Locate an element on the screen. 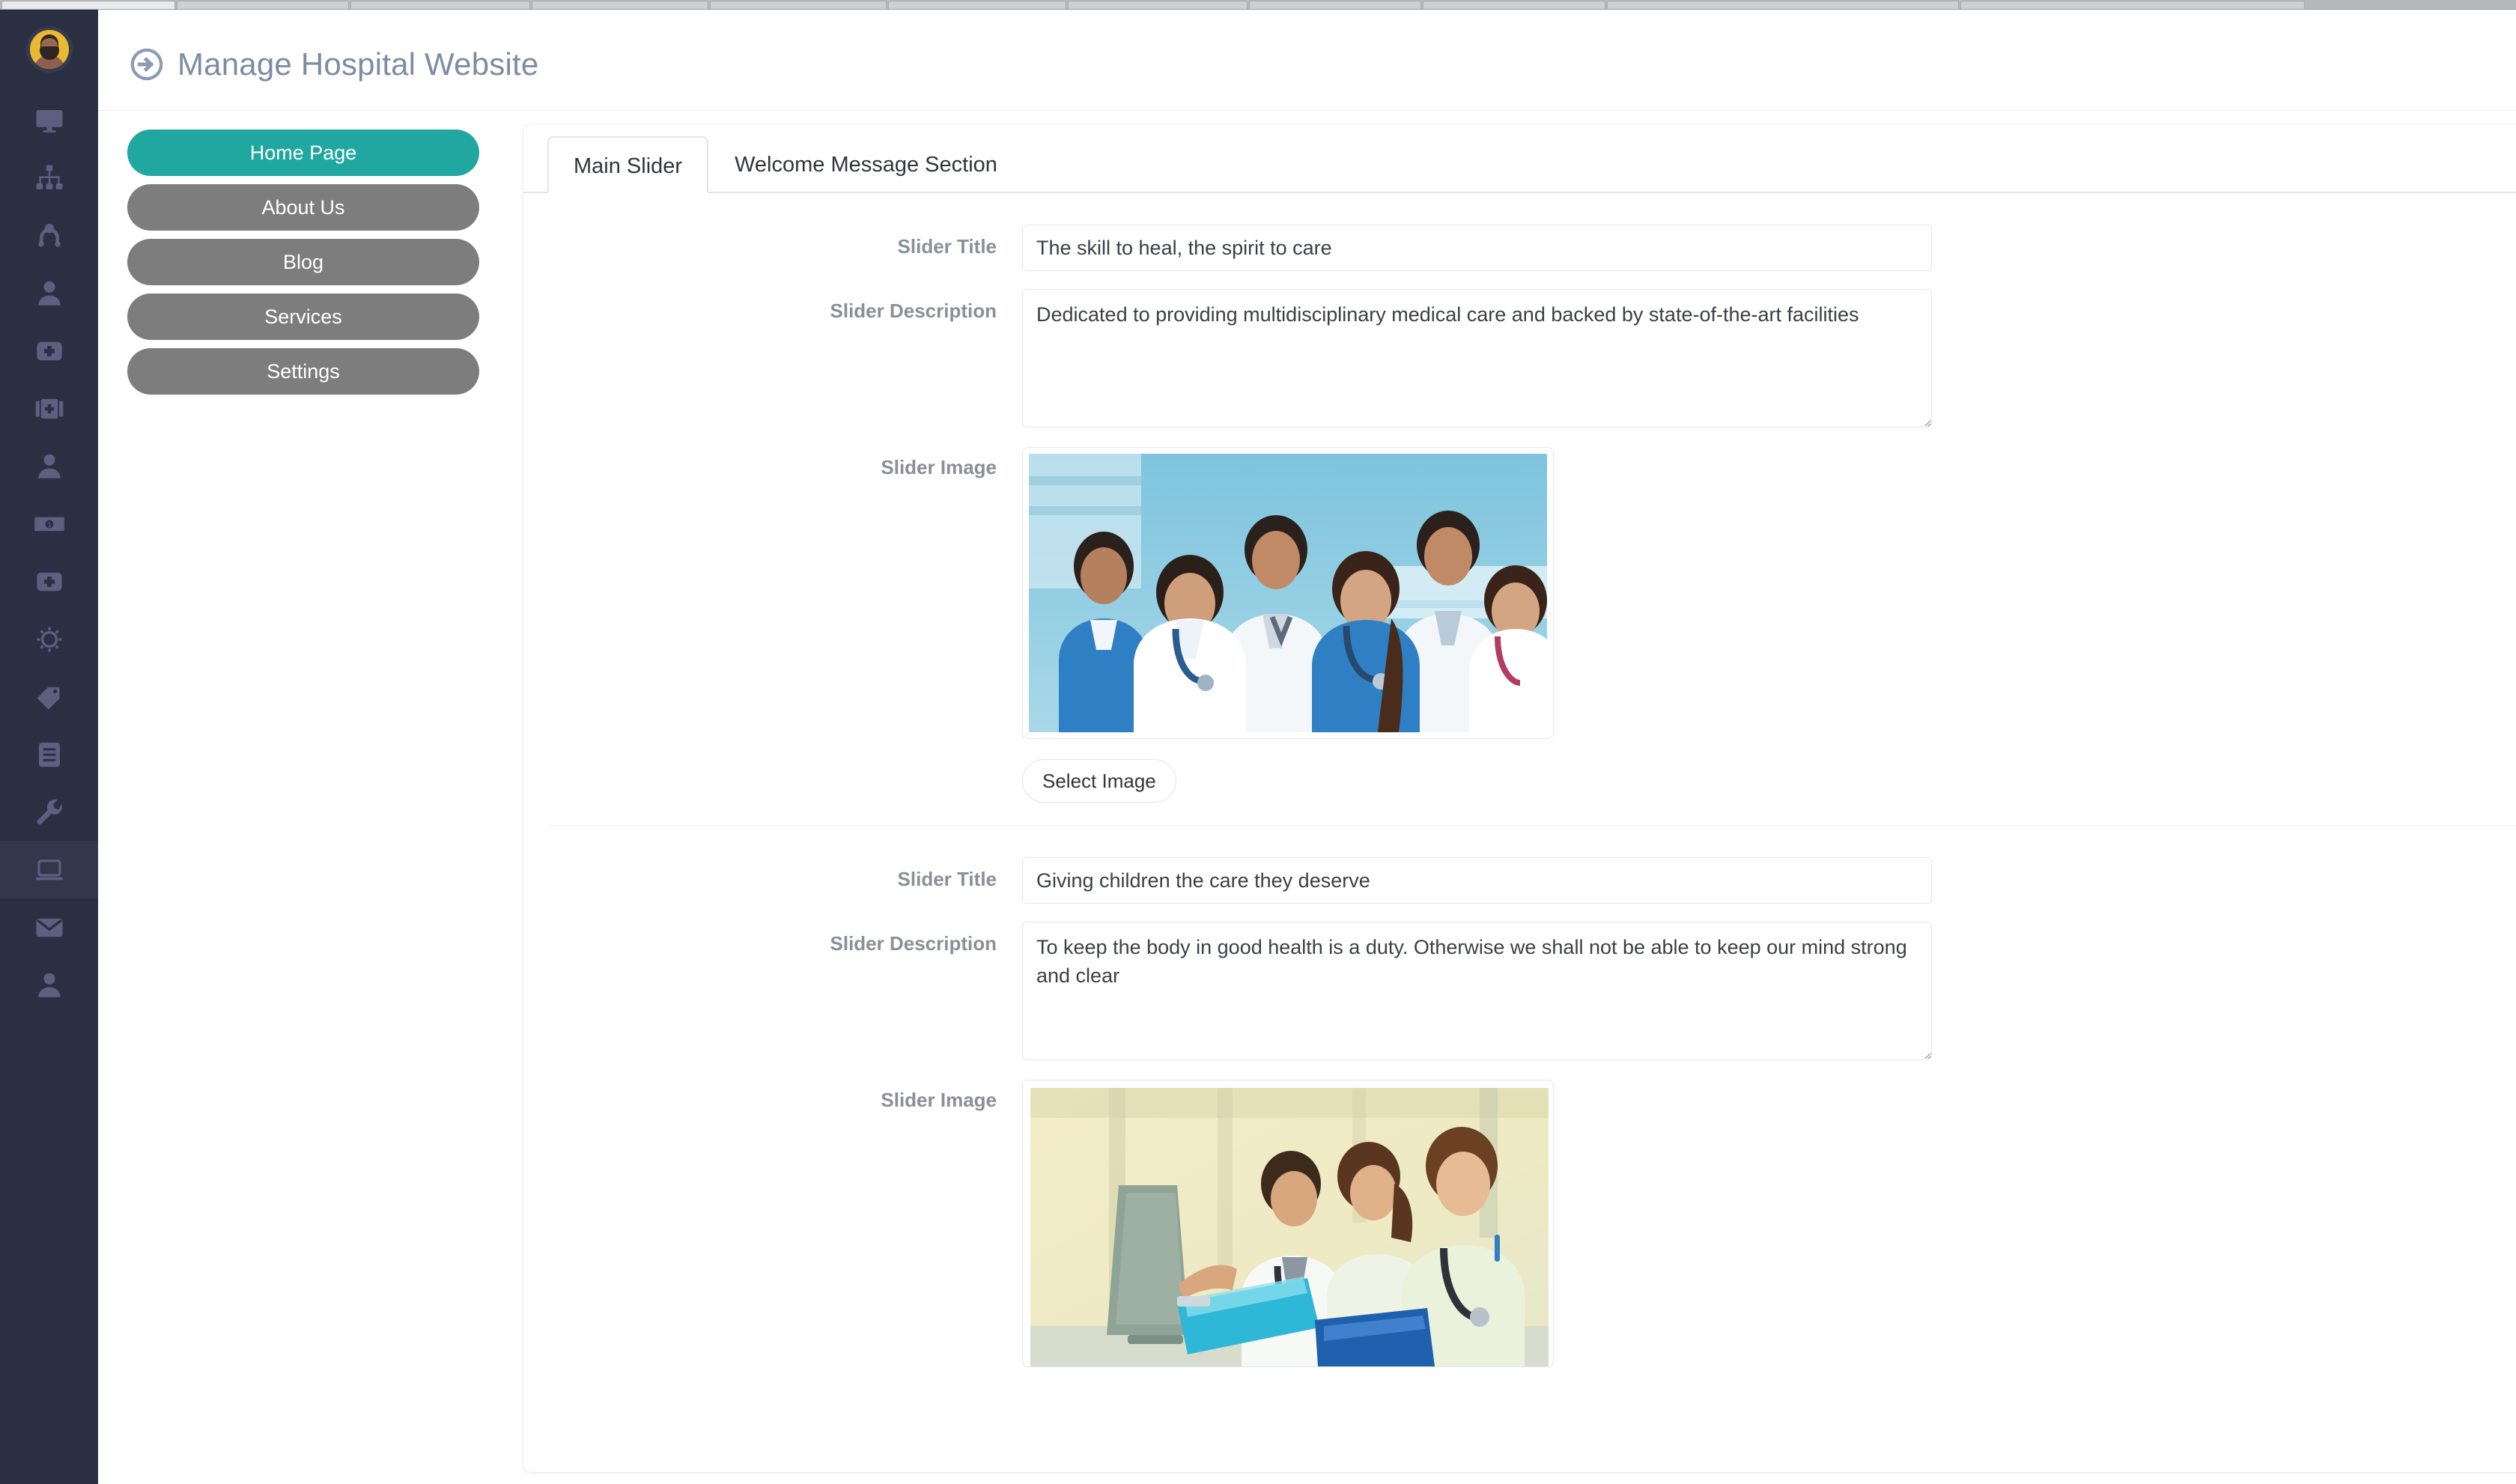 The height and width of the screenshot is (1484, 2516). wrench-icon is located at coordinates (49, 812).